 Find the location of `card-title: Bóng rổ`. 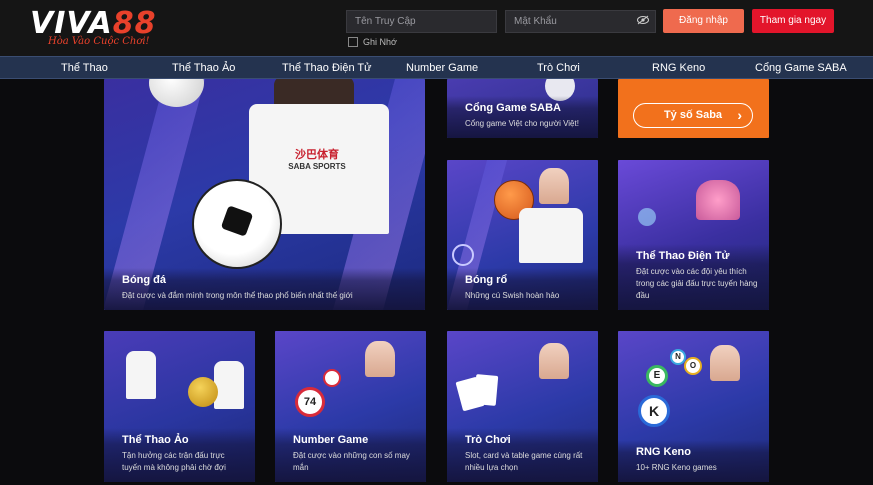

card-title: Bóng rổ is located at coordinates (486, 280).